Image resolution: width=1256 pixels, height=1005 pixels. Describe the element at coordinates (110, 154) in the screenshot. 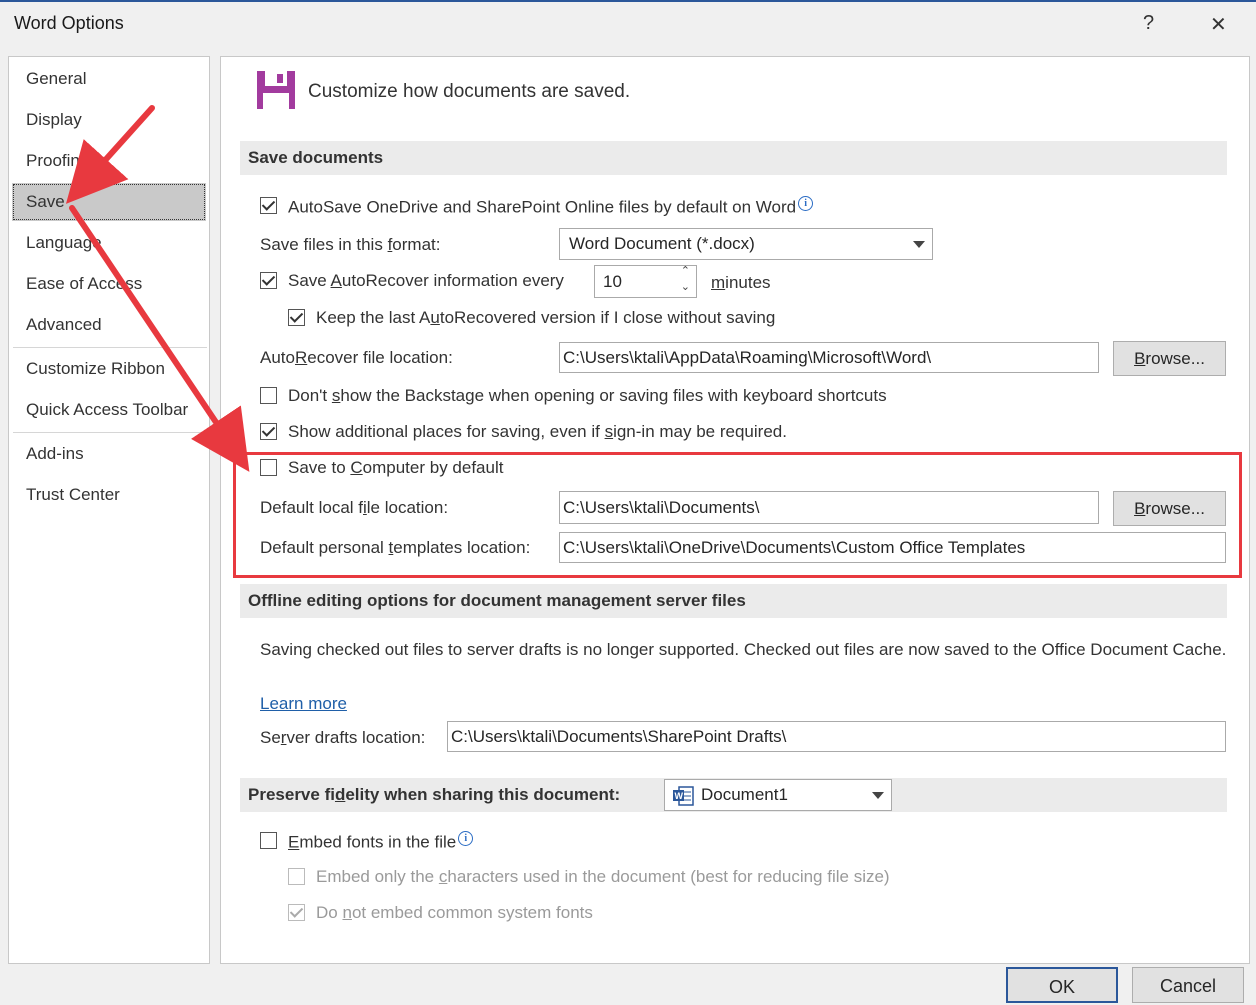

I see `arrow-to-save-nav` at that location.